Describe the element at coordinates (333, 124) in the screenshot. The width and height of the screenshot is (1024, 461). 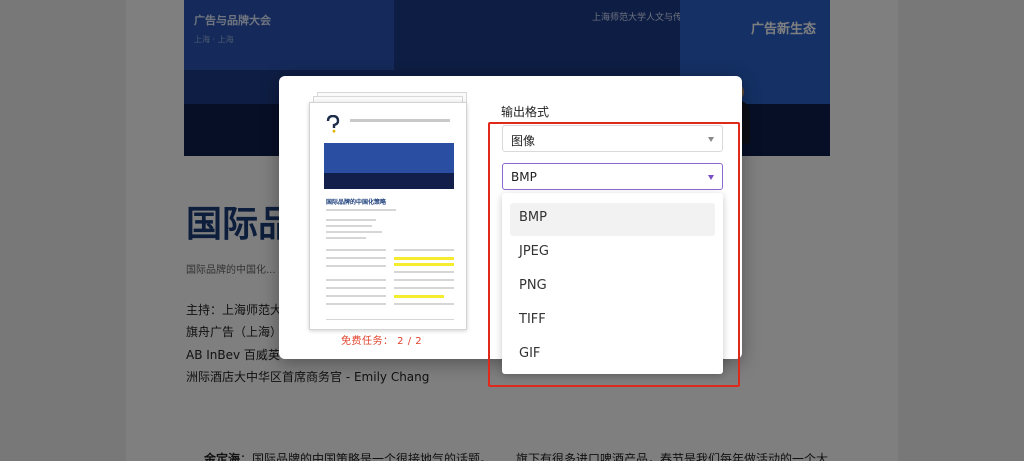
I see `question-logo-icon` at that location.